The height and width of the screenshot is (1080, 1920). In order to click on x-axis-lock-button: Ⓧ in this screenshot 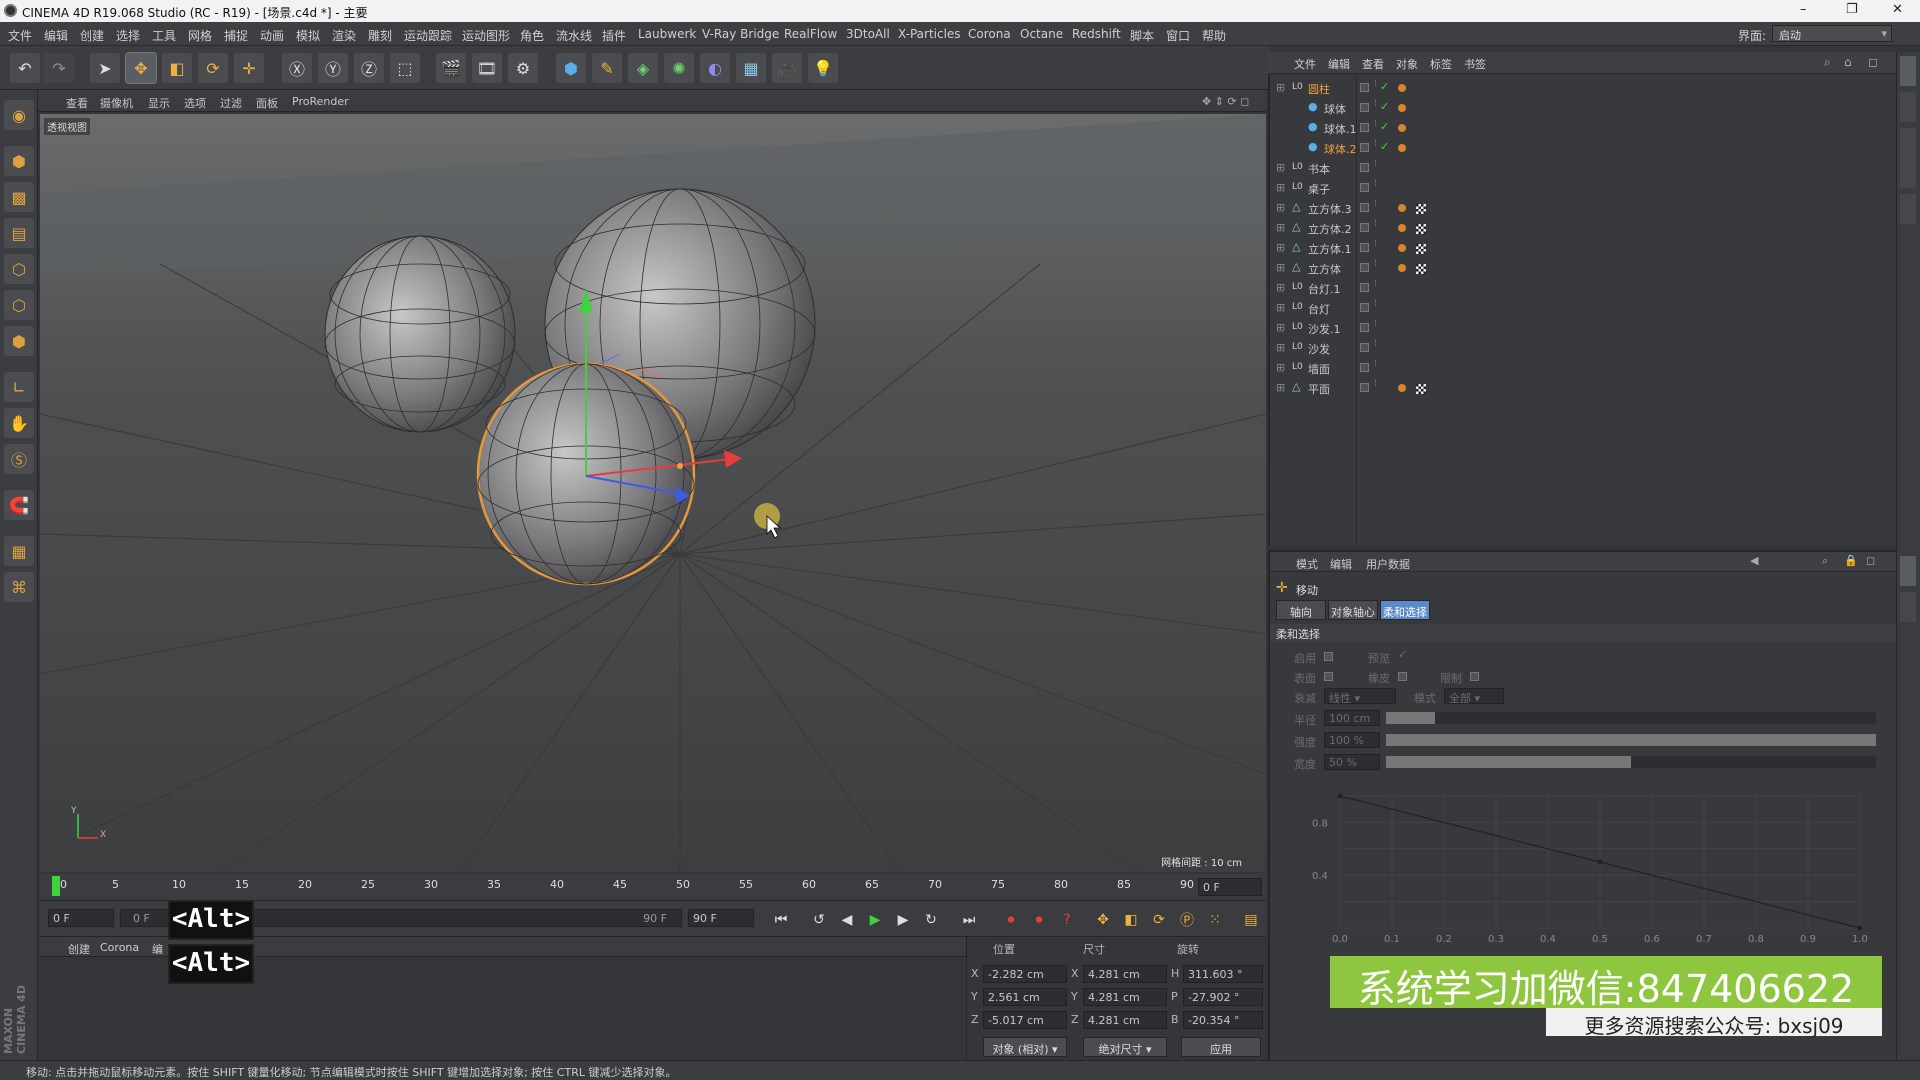, I will do `click(297, 68)`.